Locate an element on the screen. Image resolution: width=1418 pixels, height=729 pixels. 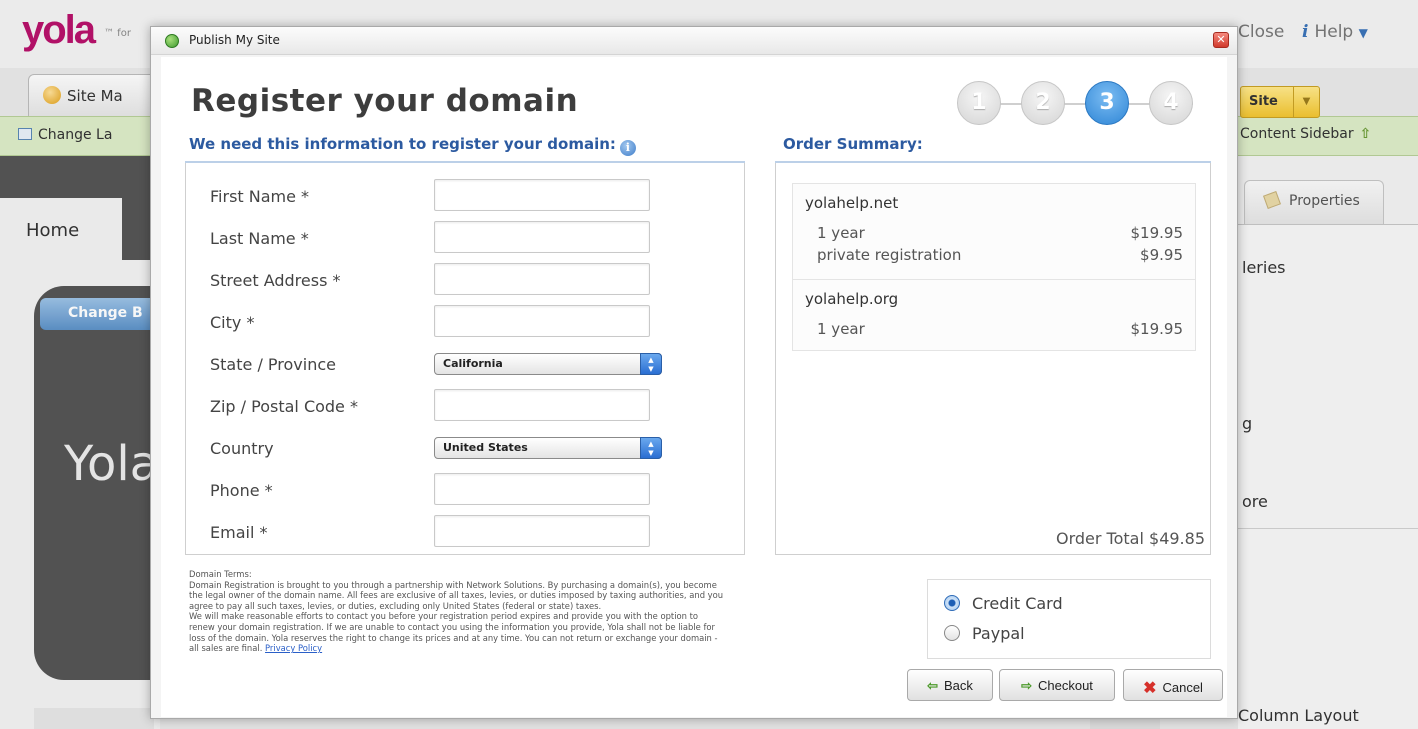
info-icon: i is located at coordinates (627, 148).